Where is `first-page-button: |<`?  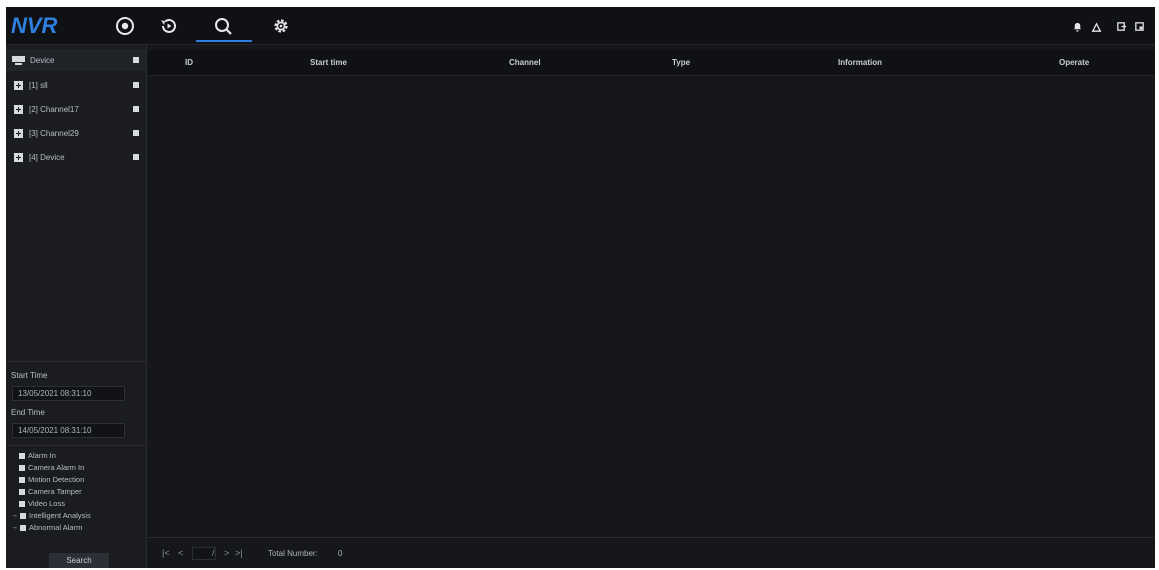
first-page-button: |< is located at coordinates (166, 553).